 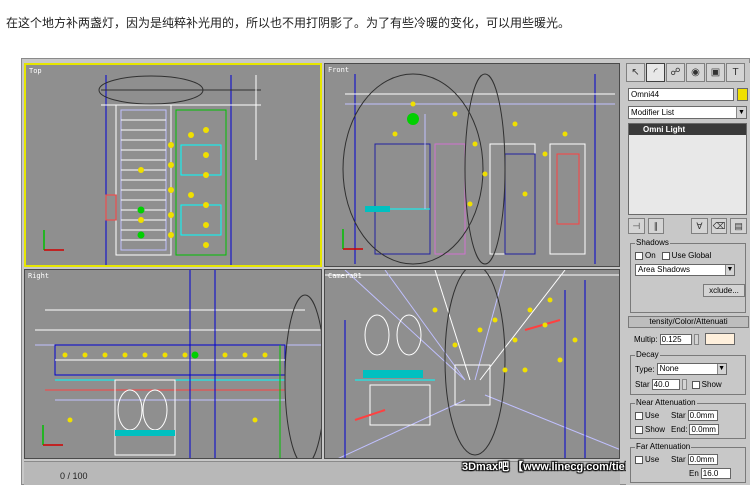 I want to click on decay-start-spinner, so click(x=684, y=384).